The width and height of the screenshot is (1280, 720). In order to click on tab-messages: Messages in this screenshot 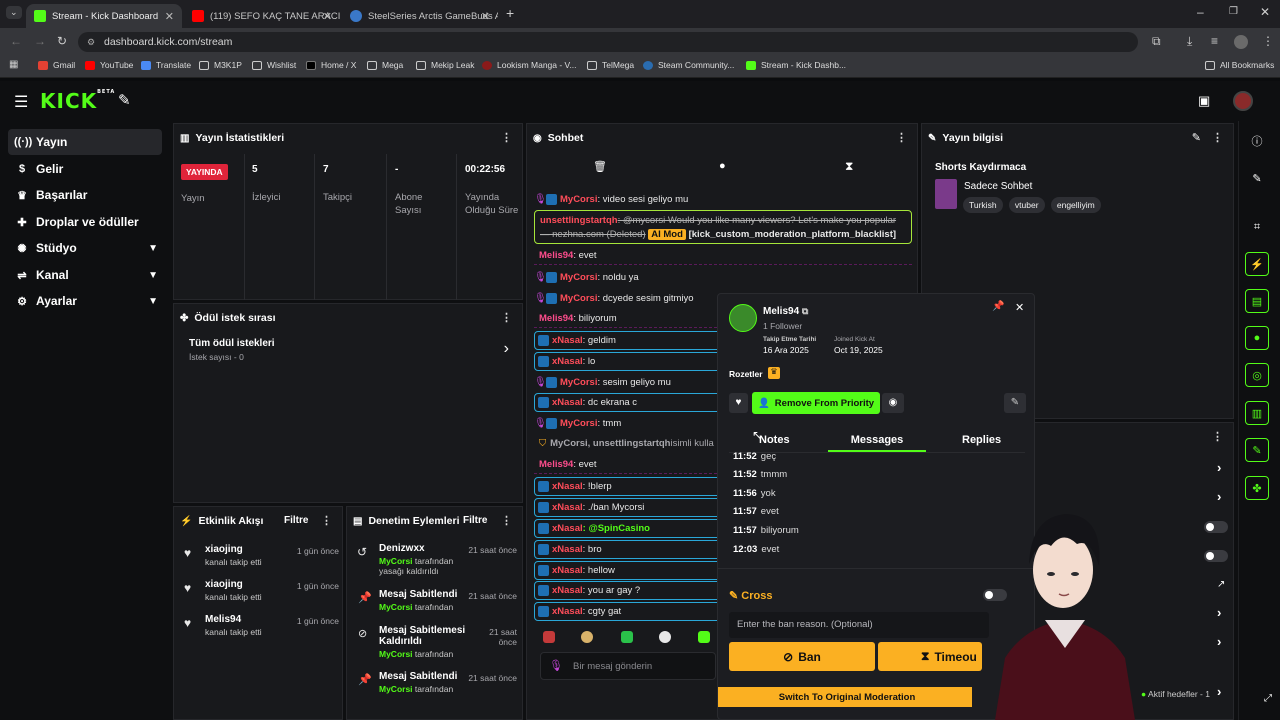, I will do `click(877, 440)`.